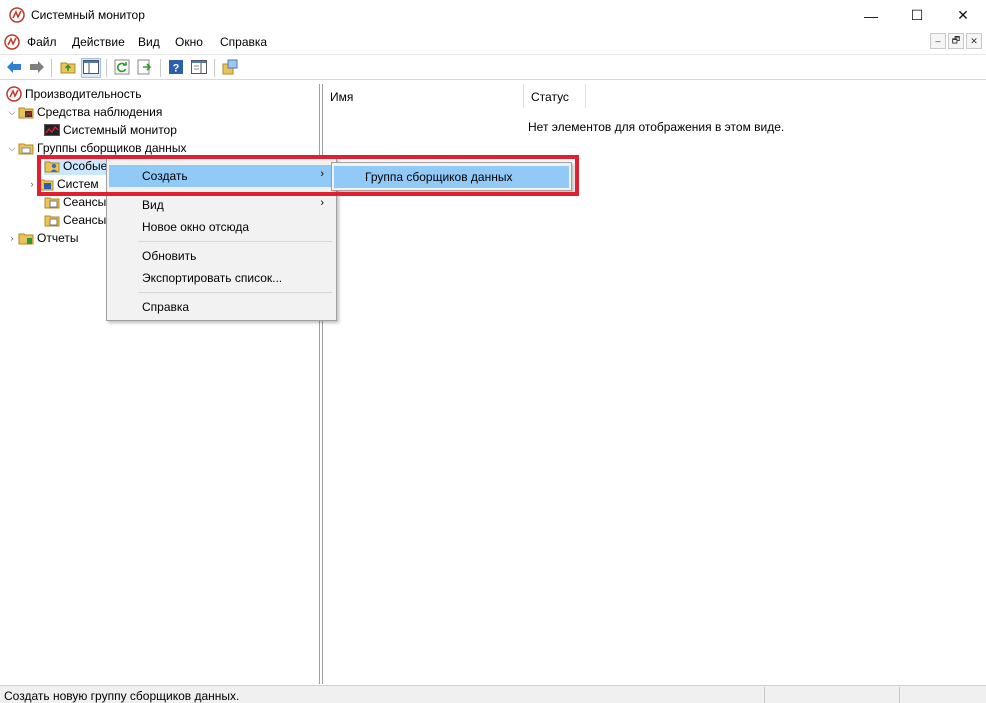 This screenshot has width=986, height=703. Describe the element at coordinates (83, 94) in the screenshot. I see `tree-item-label: Производительность` at that location.